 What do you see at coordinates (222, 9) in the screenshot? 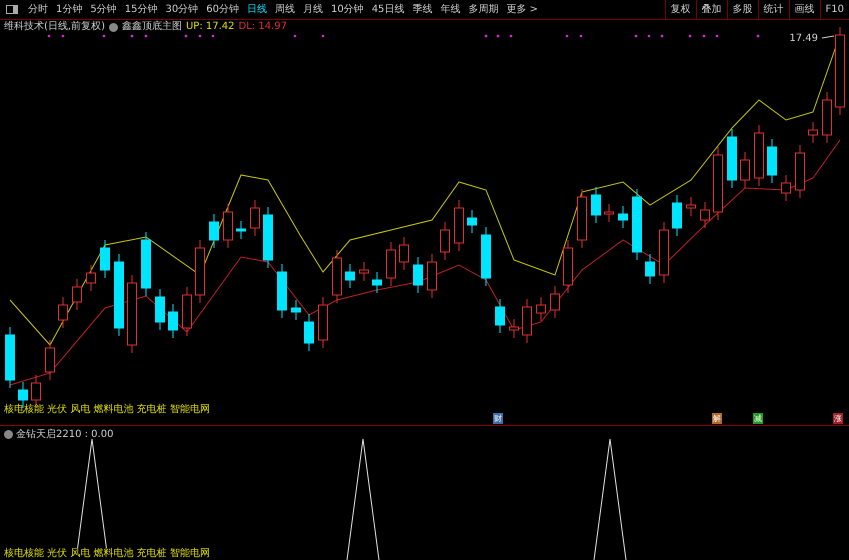
I see `period-tab: 60分钟` at bounding box center [222, 9].